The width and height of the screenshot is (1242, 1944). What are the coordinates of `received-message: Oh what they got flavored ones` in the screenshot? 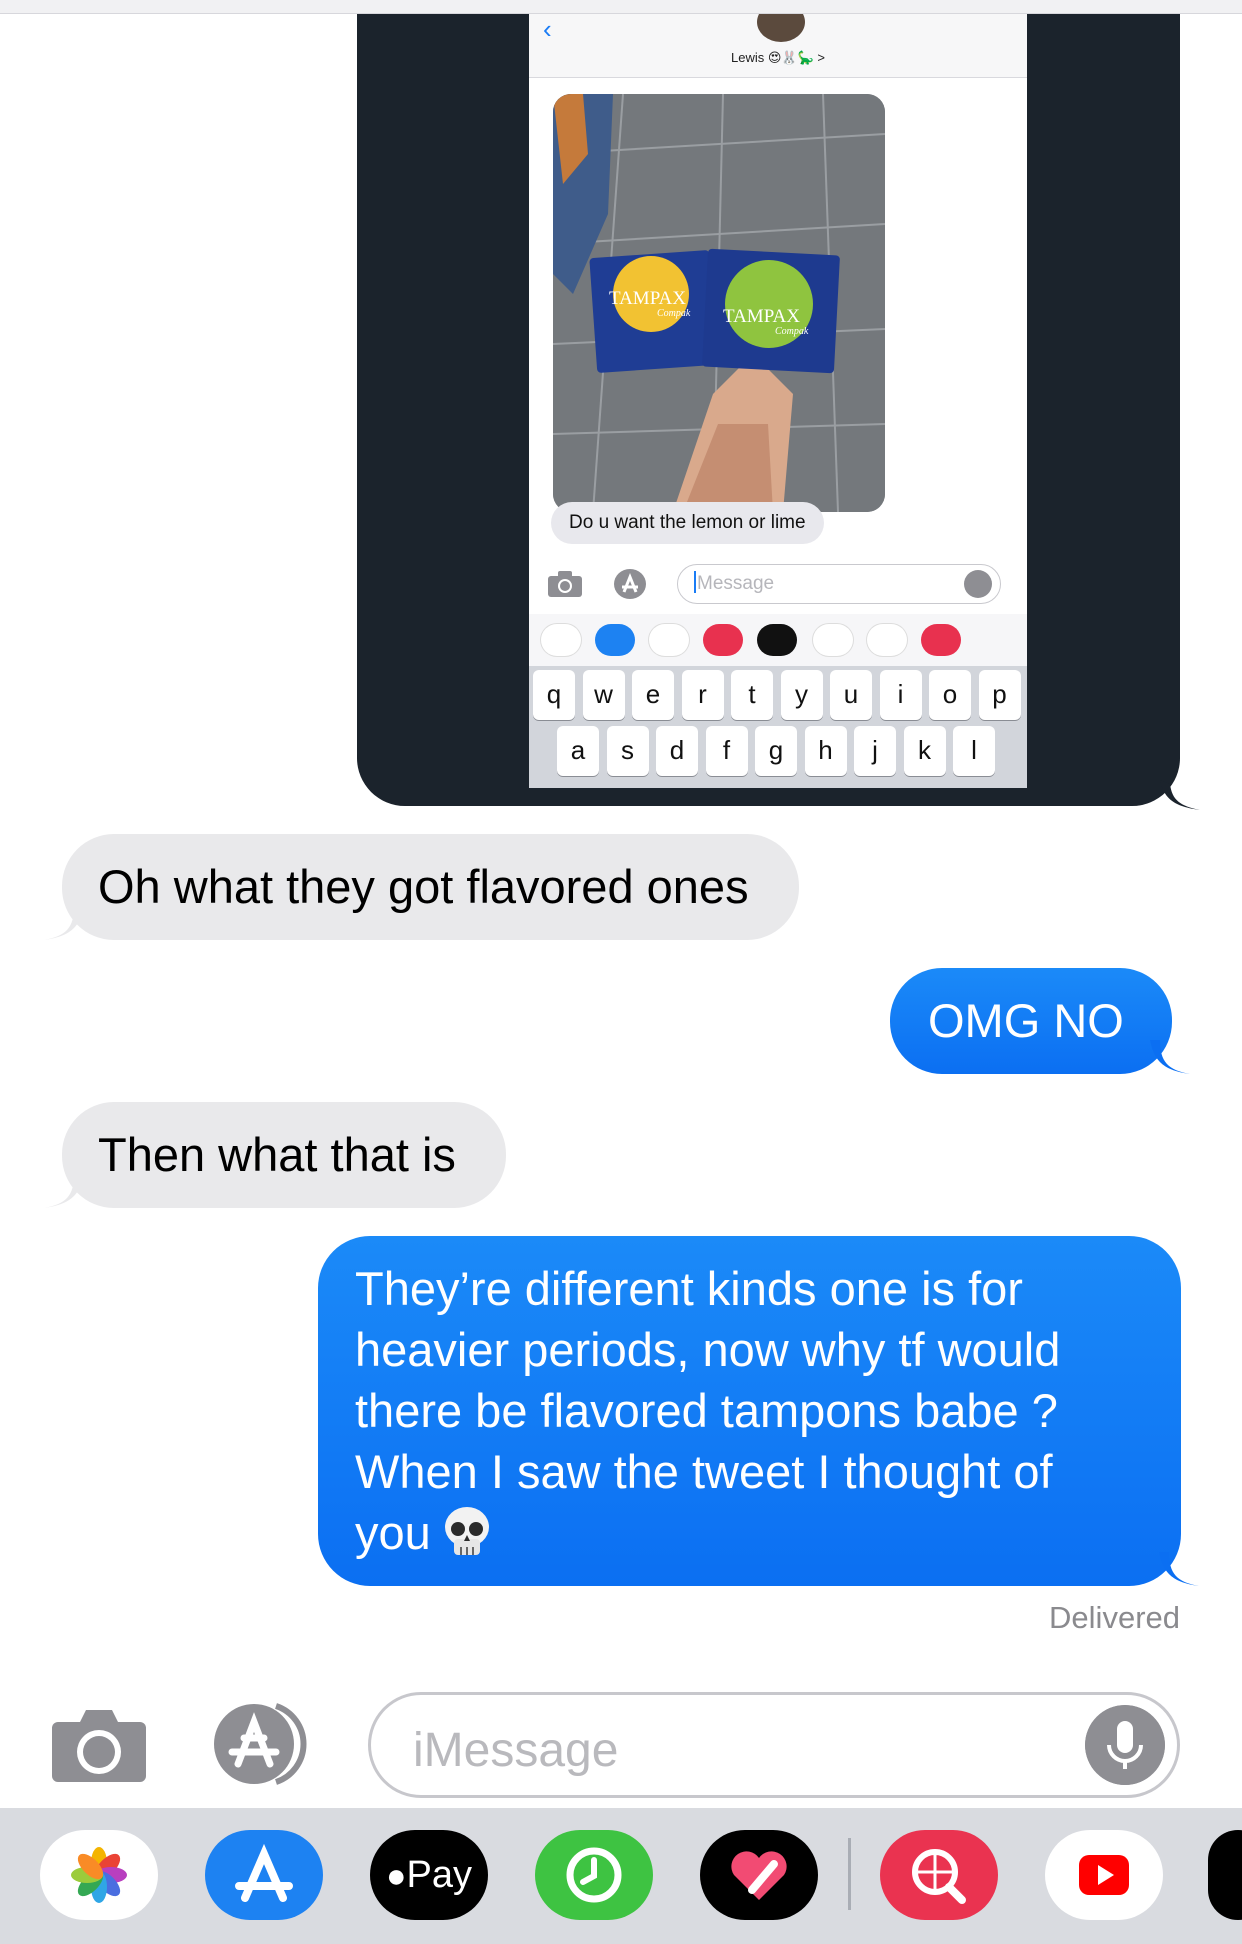 It's located at (421, 887).